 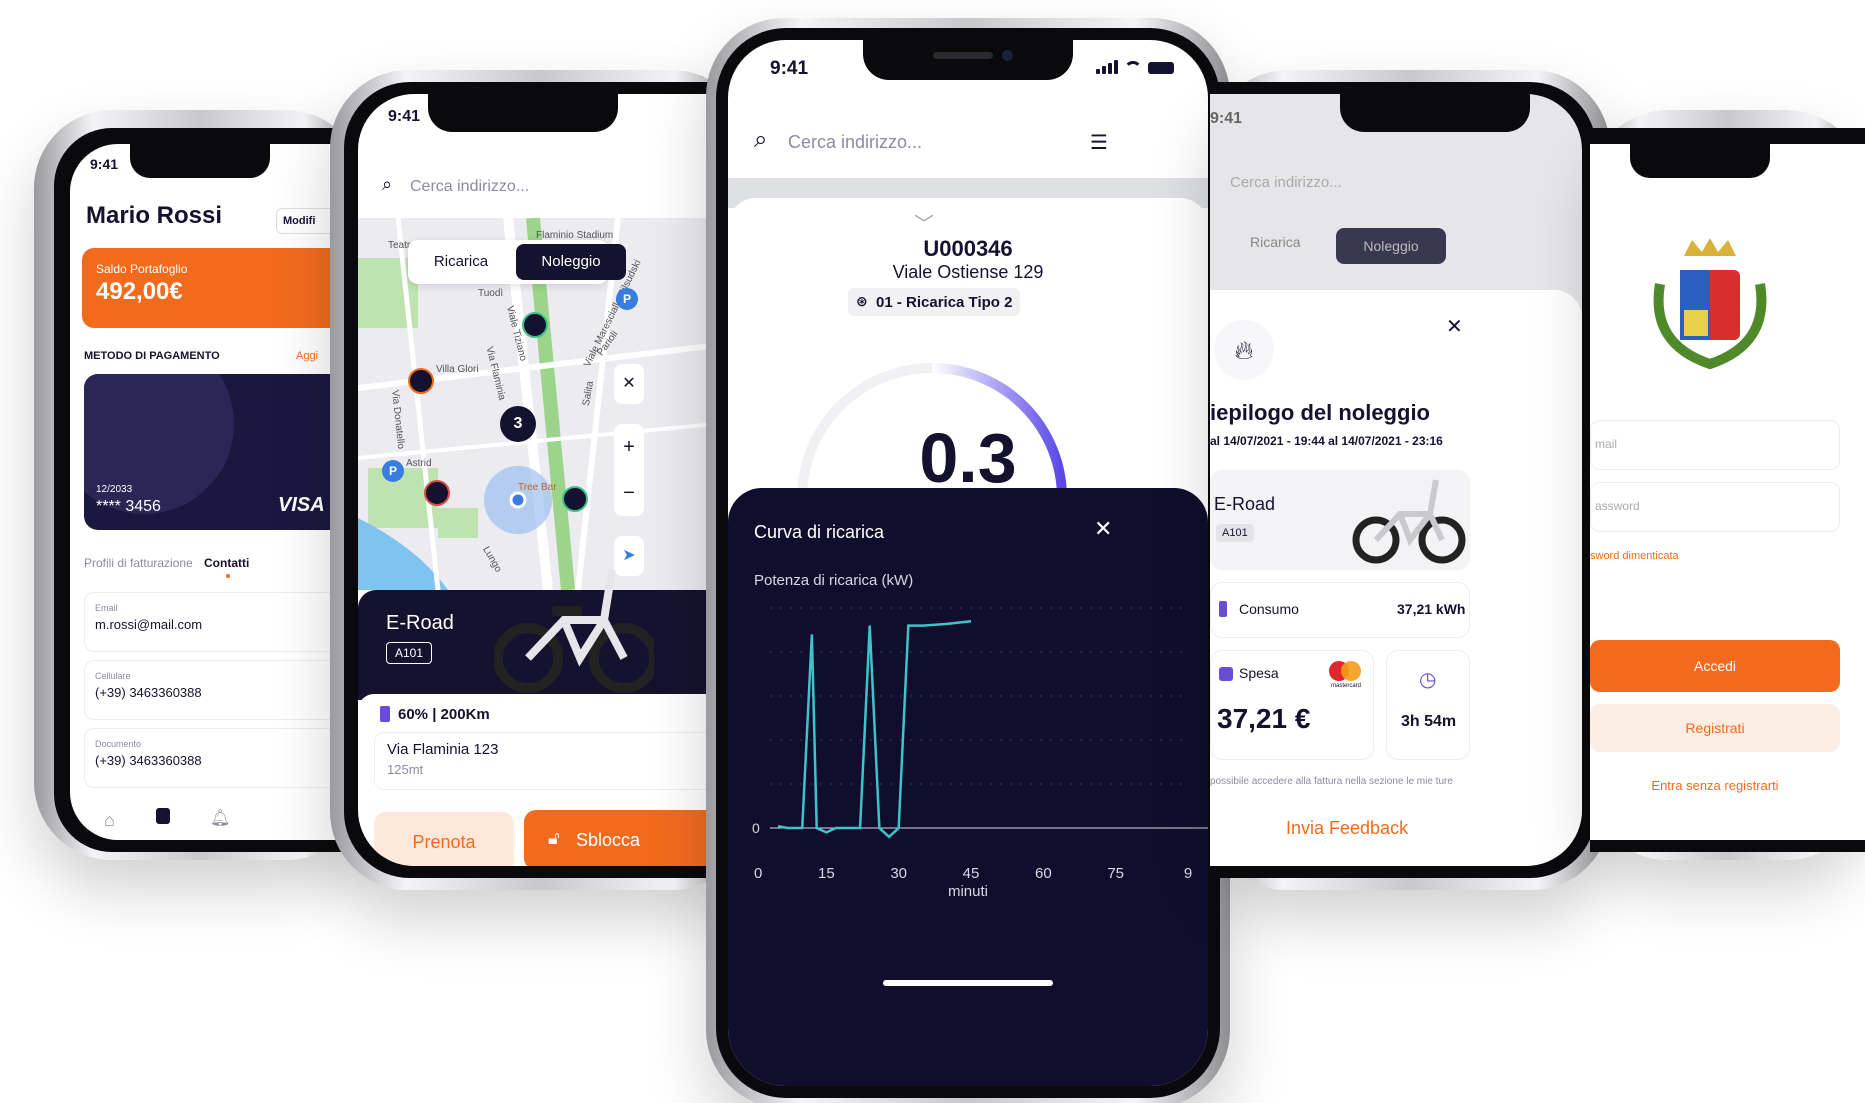 What do you see at coordinates (306, 221) in the screenshot?
I see `edit-button: Modifi` at bounding box center [306, 221].